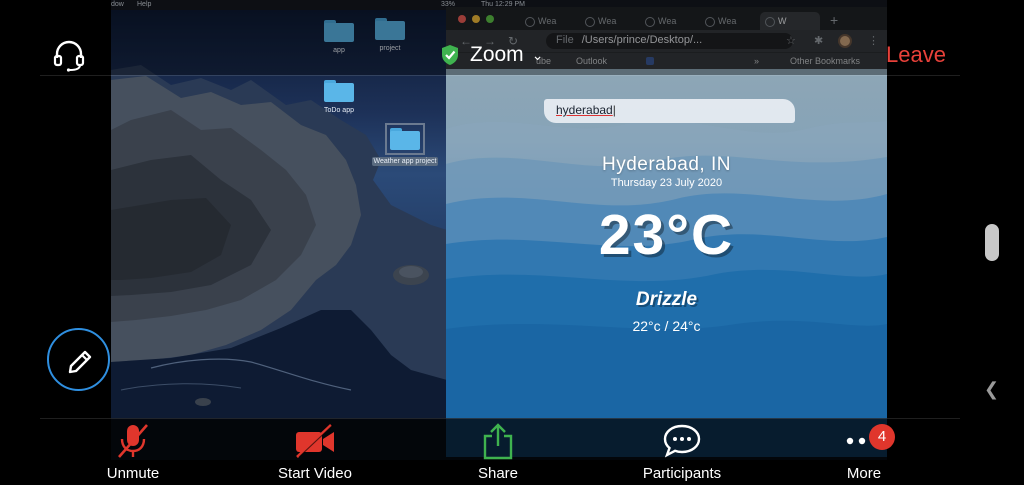  Describe the element at coordinates (405, 161) in the screenshot. I see `folder-label: Weather app project` at that location.